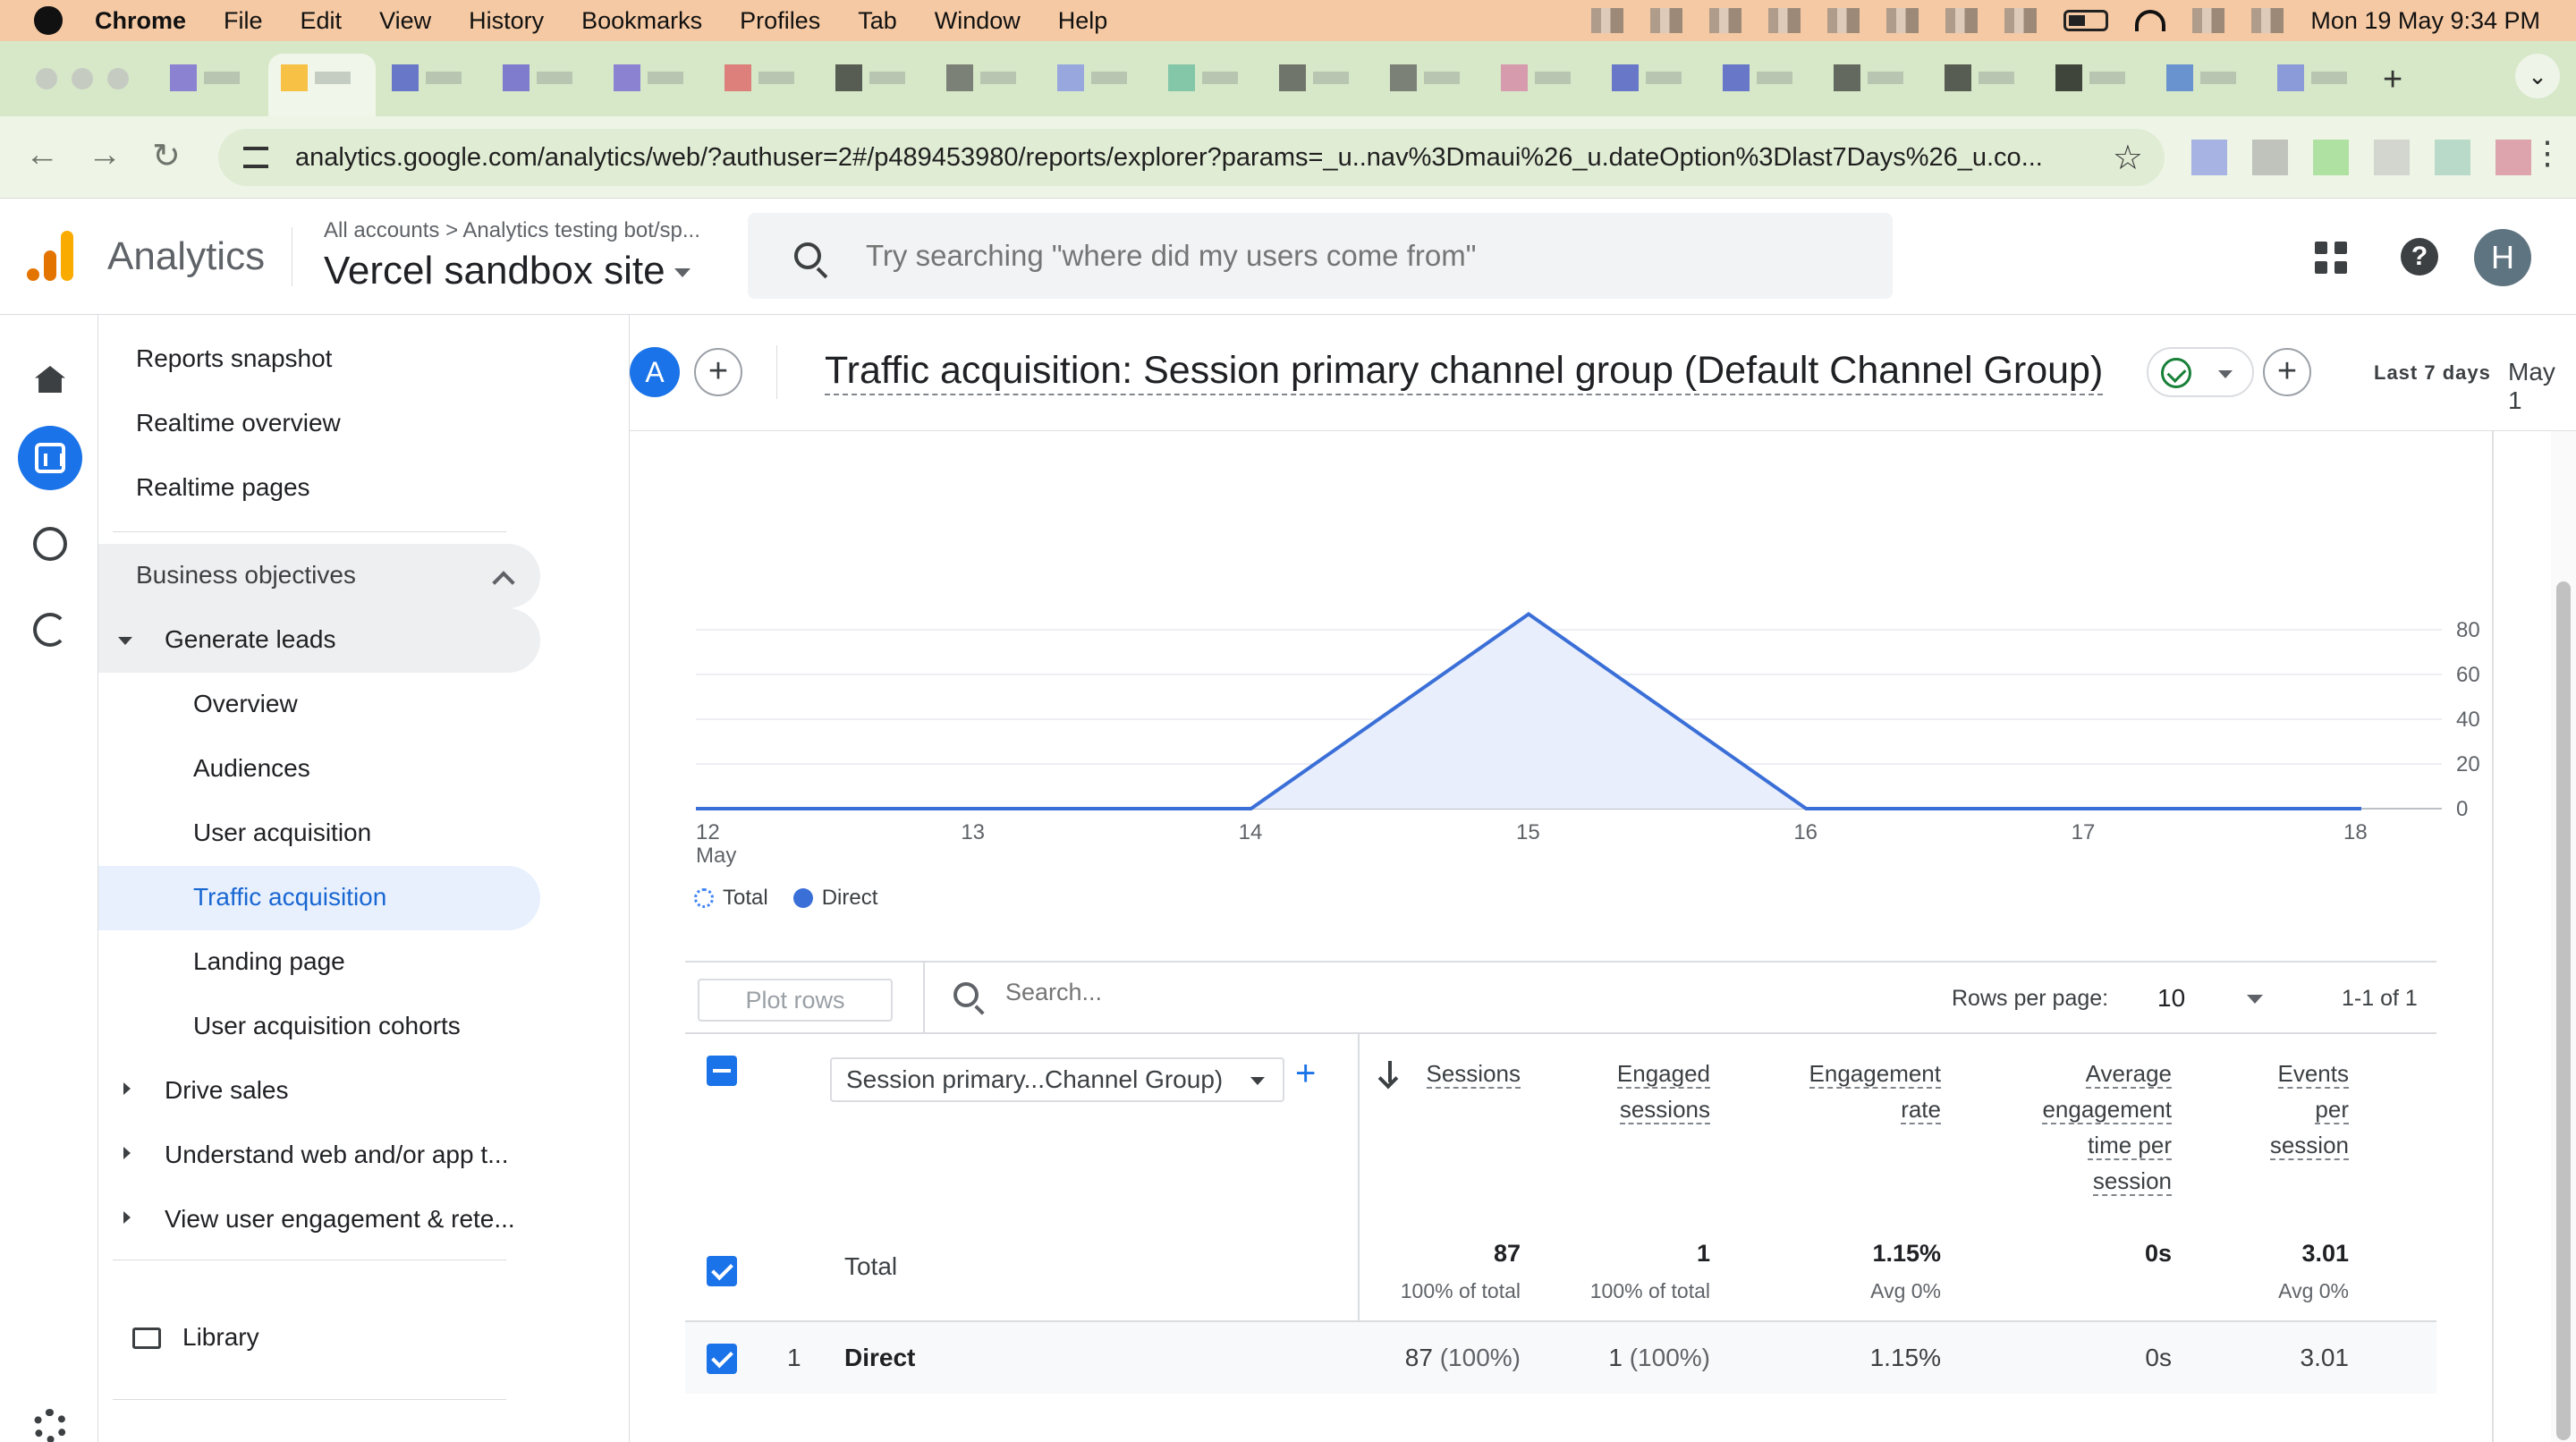  I want to click on analytics-logo-icon, so click(50, 256).